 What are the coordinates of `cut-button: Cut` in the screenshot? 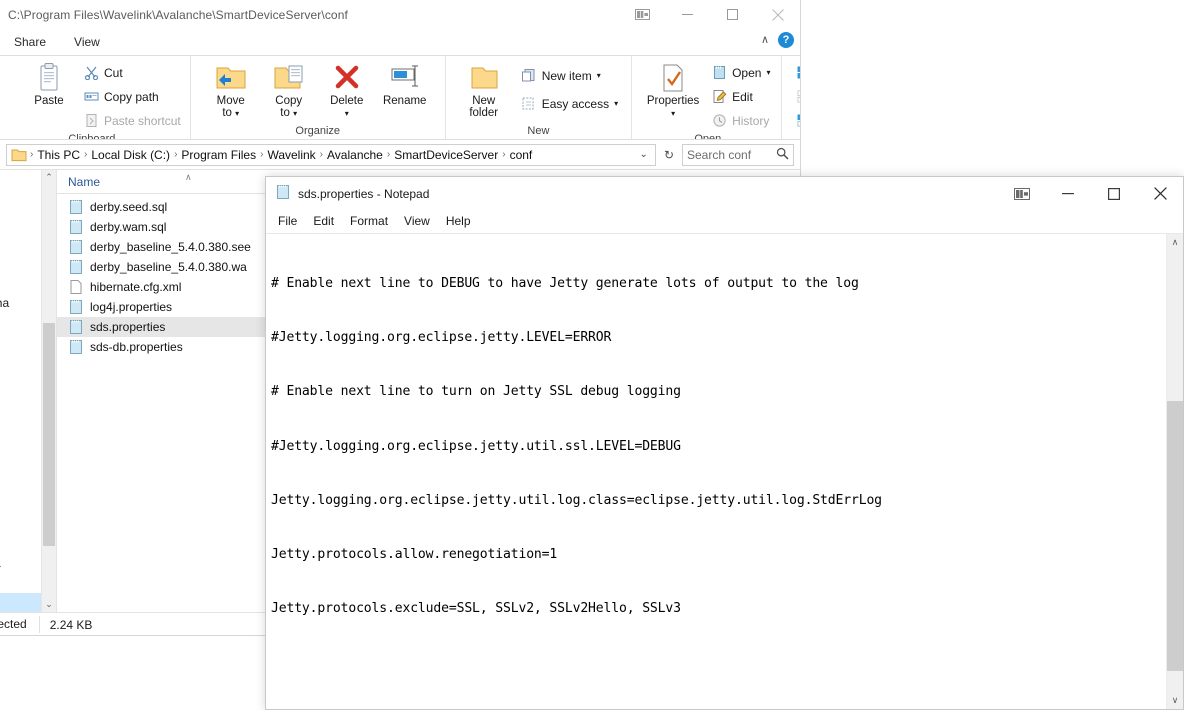 It's located at (132, 72).